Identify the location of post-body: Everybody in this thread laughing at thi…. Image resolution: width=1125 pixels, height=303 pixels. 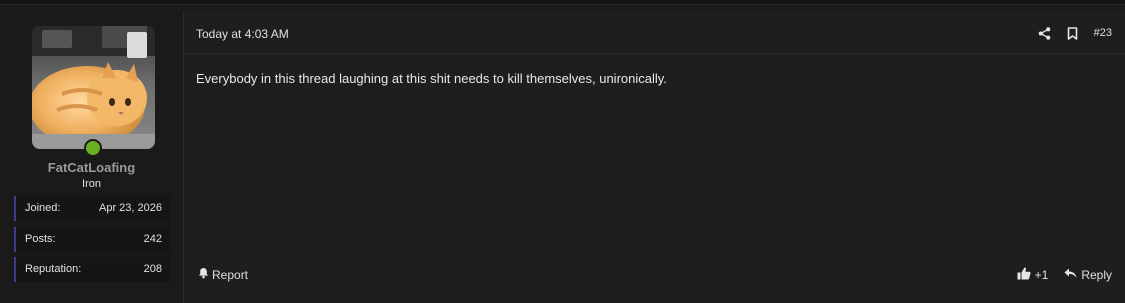
(431, 78).